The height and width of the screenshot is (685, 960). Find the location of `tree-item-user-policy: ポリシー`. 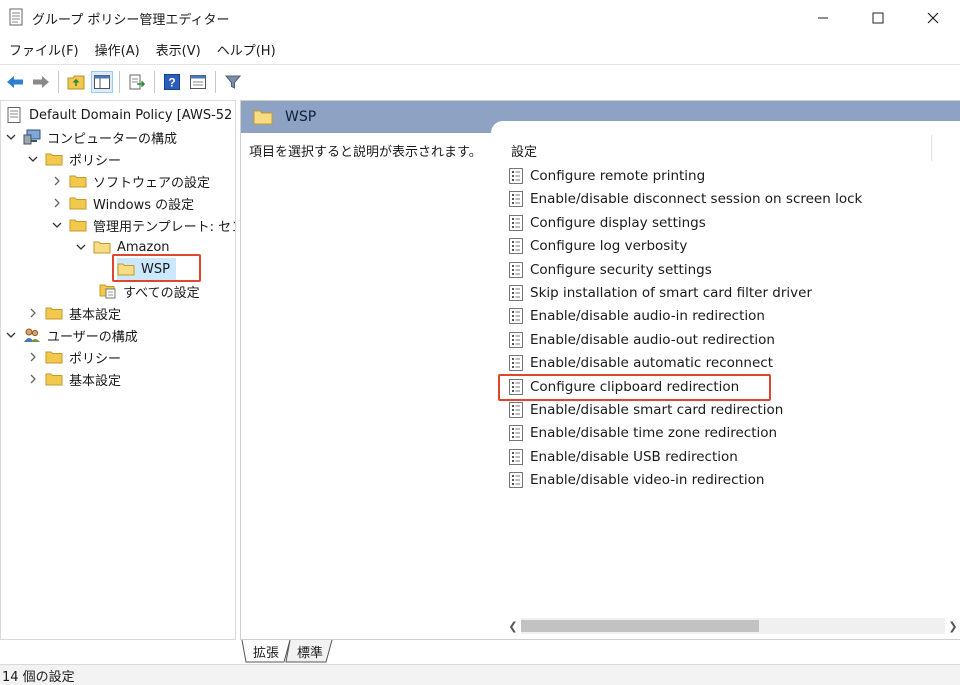

tree-item-user-policy: ポリシー is located at coordinates (74, 357).